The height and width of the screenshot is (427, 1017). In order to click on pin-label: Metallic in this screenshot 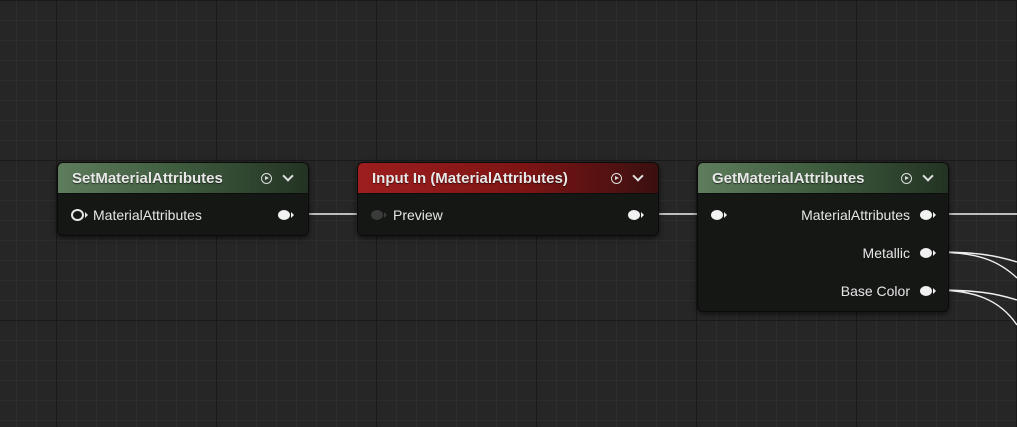, I will do `click(886, 253)`.